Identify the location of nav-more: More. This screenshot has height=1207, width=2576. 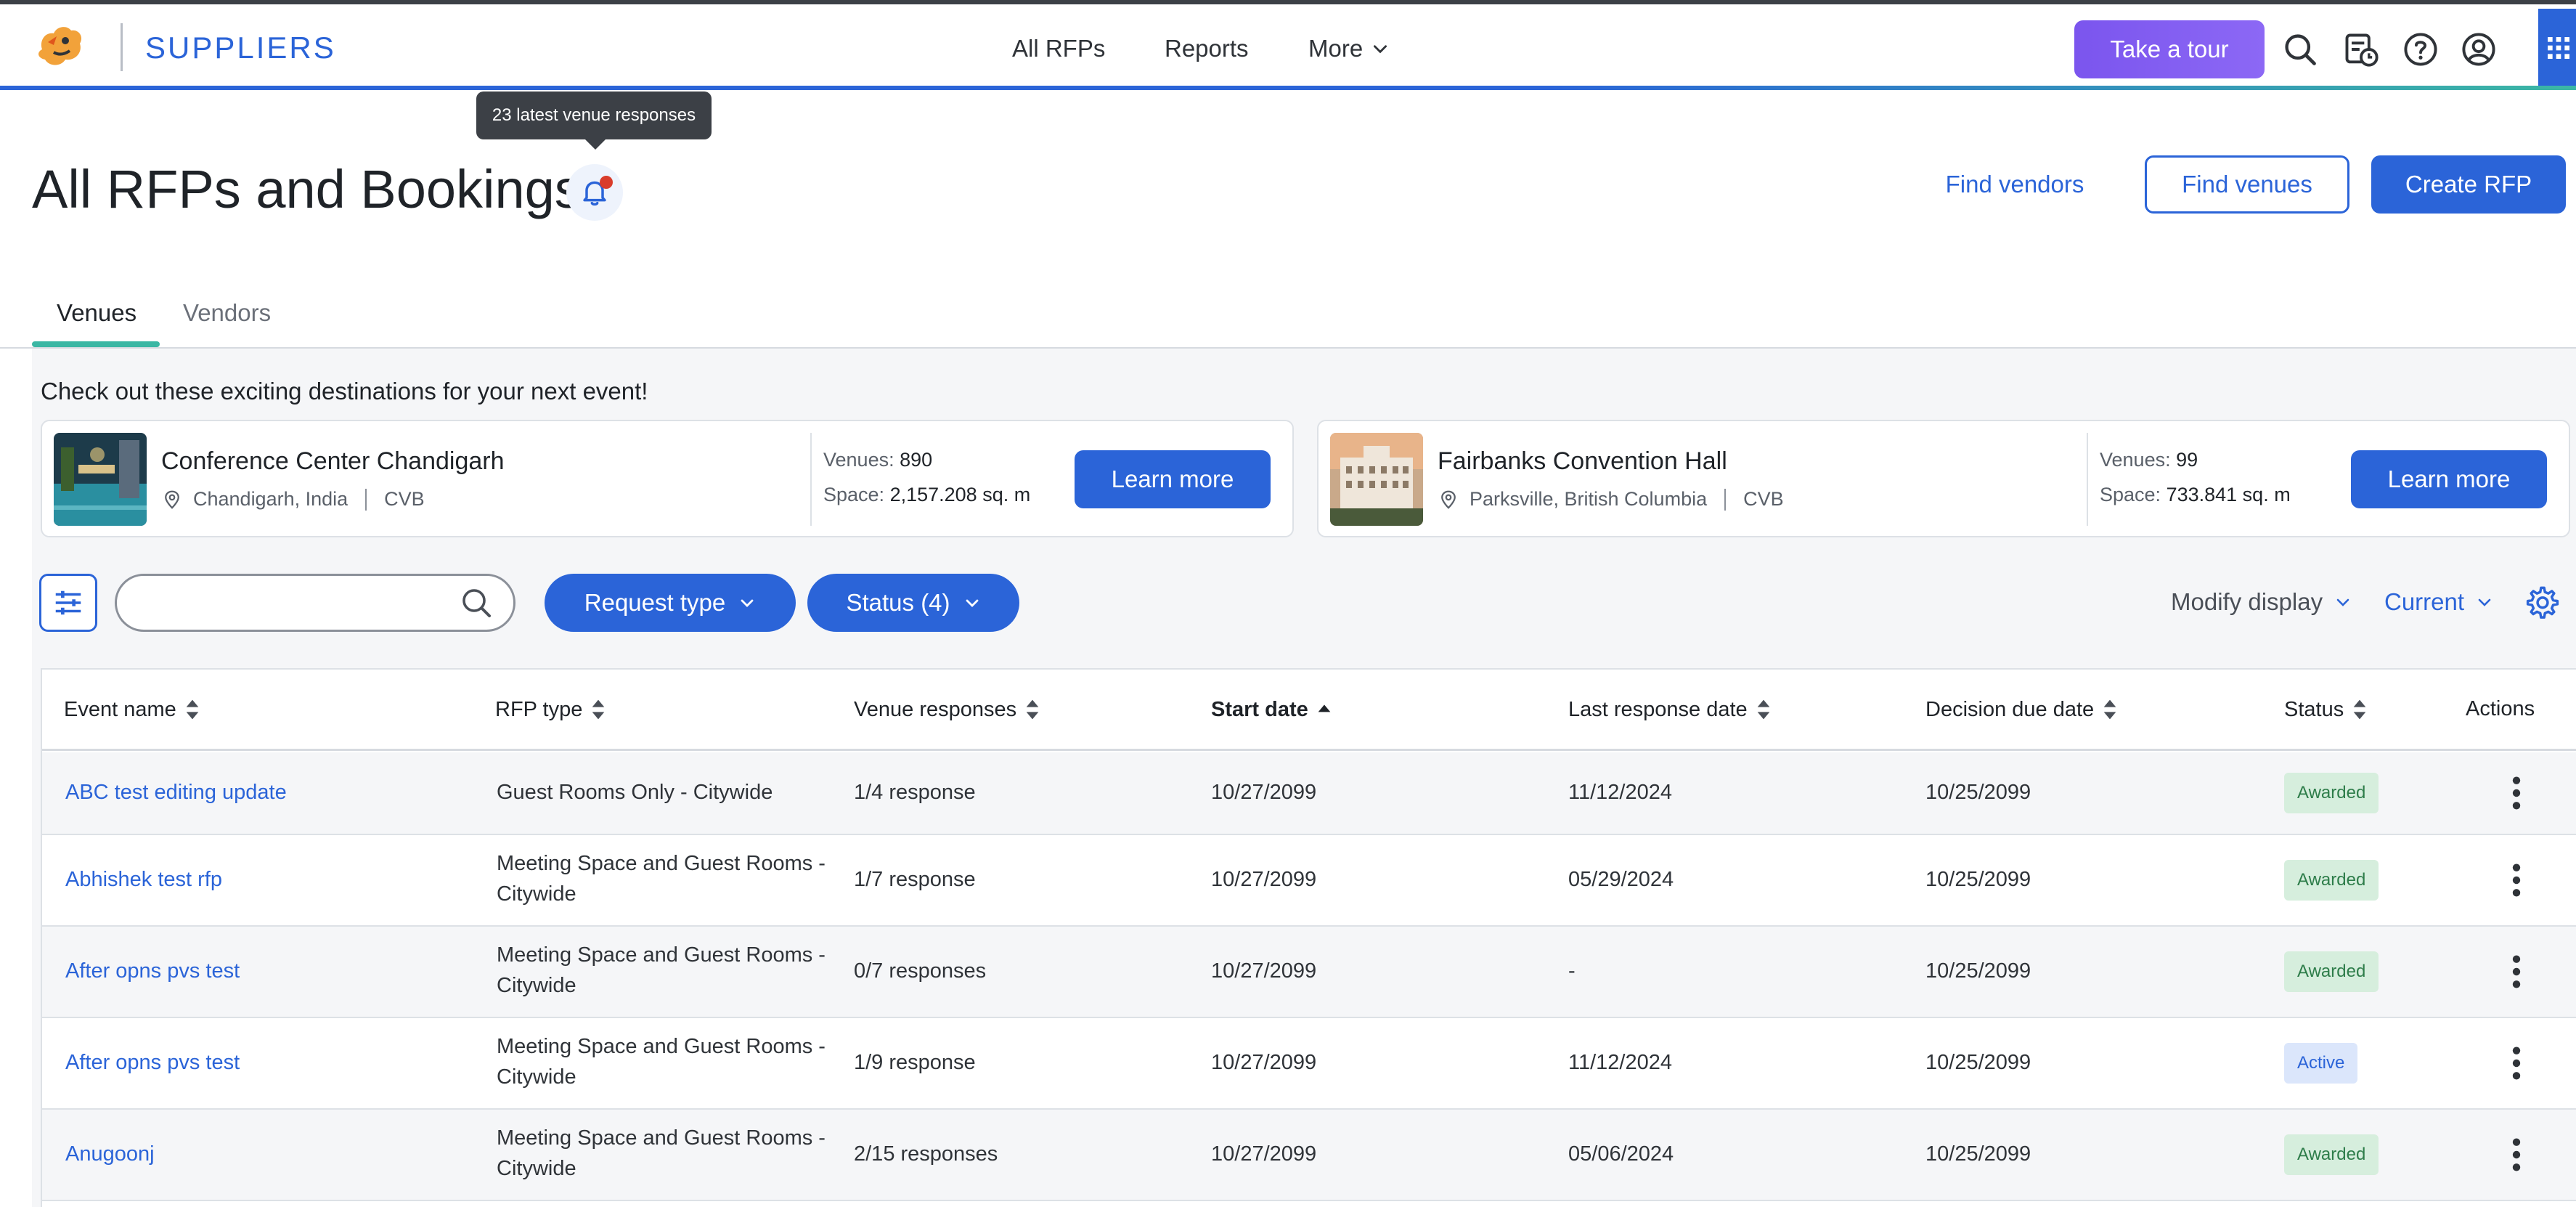
(1335, 48).